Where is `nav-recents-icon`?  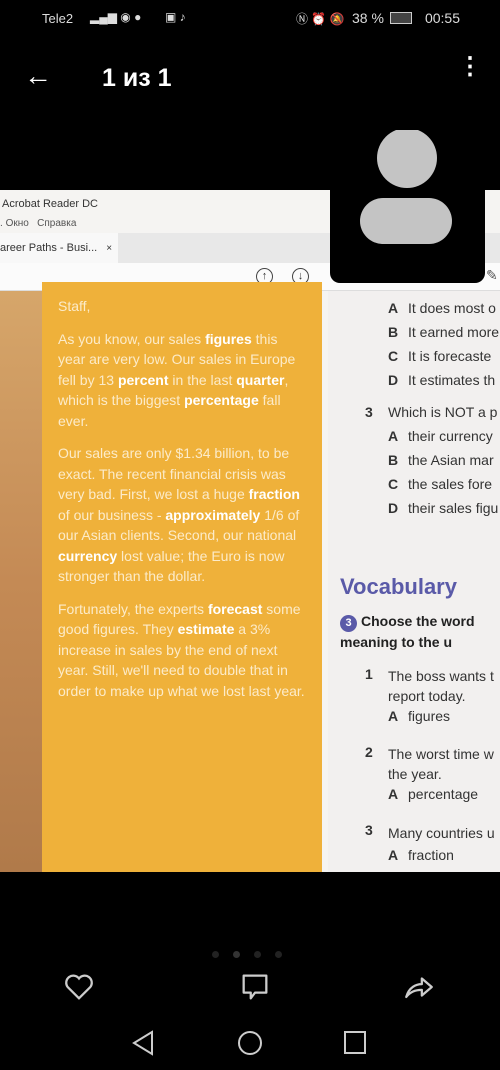
nav-recents-icon is located at coordinates (355, 1043).